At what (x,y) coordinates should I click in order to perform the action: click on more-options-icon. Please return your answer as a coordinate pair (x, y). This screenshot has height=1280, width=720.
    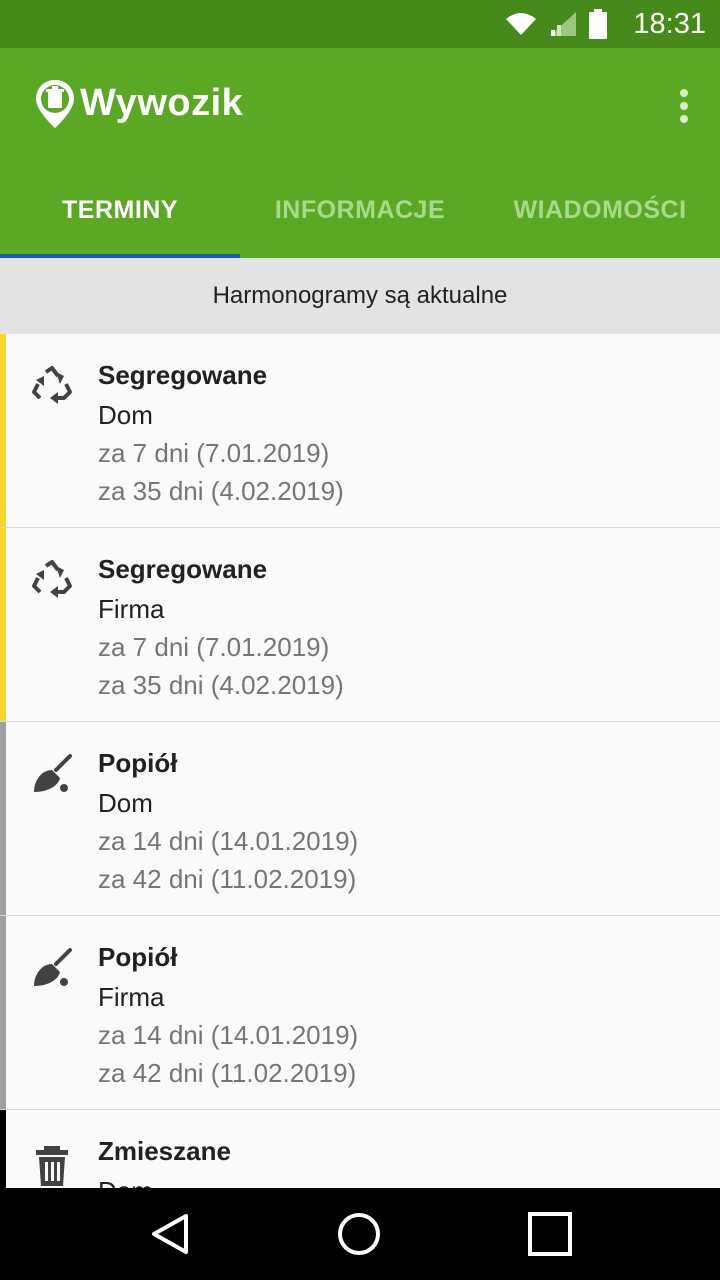
    Looking at the image, I should click on (684, 106).